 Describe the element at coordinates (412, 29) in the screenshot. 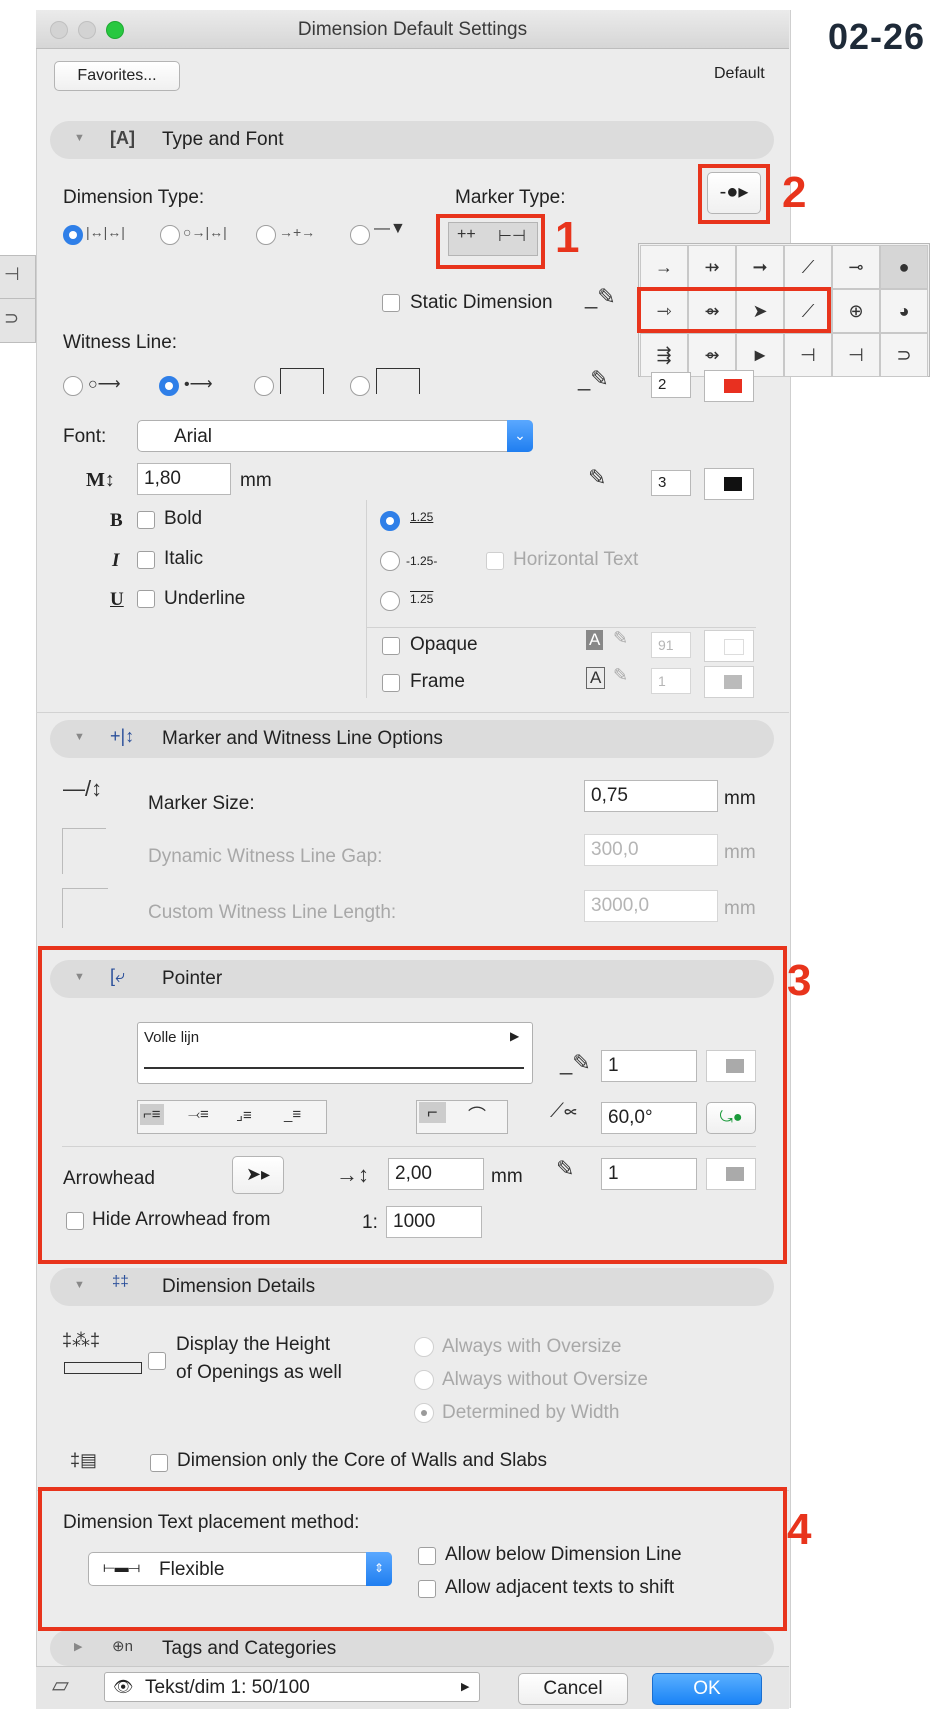

I see `window-title: Dimension Default Settings` at that location.